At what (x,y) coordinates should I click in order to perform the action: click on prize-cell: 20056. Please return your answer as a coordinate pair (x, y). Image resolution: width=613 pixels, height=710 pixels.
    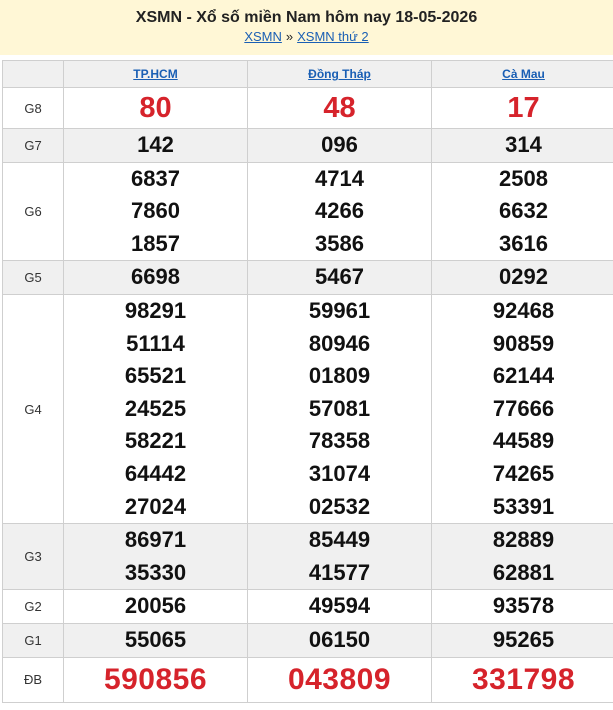
    Looking at the image, I should click on (155, 606).